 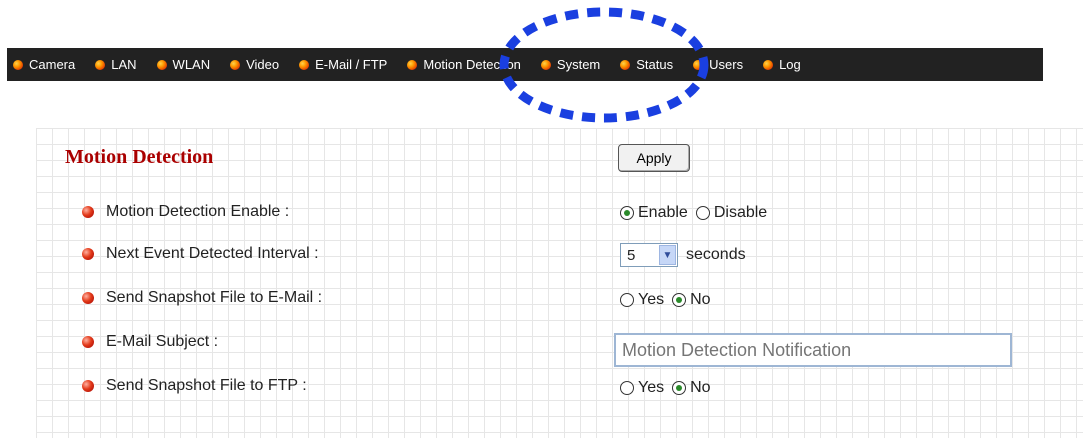 What do you see at coordinates (214, 297) in the screenshot?
I see `row-label-text: Send Snapshot File to E-Mail :` at bounding box center [214, 297].